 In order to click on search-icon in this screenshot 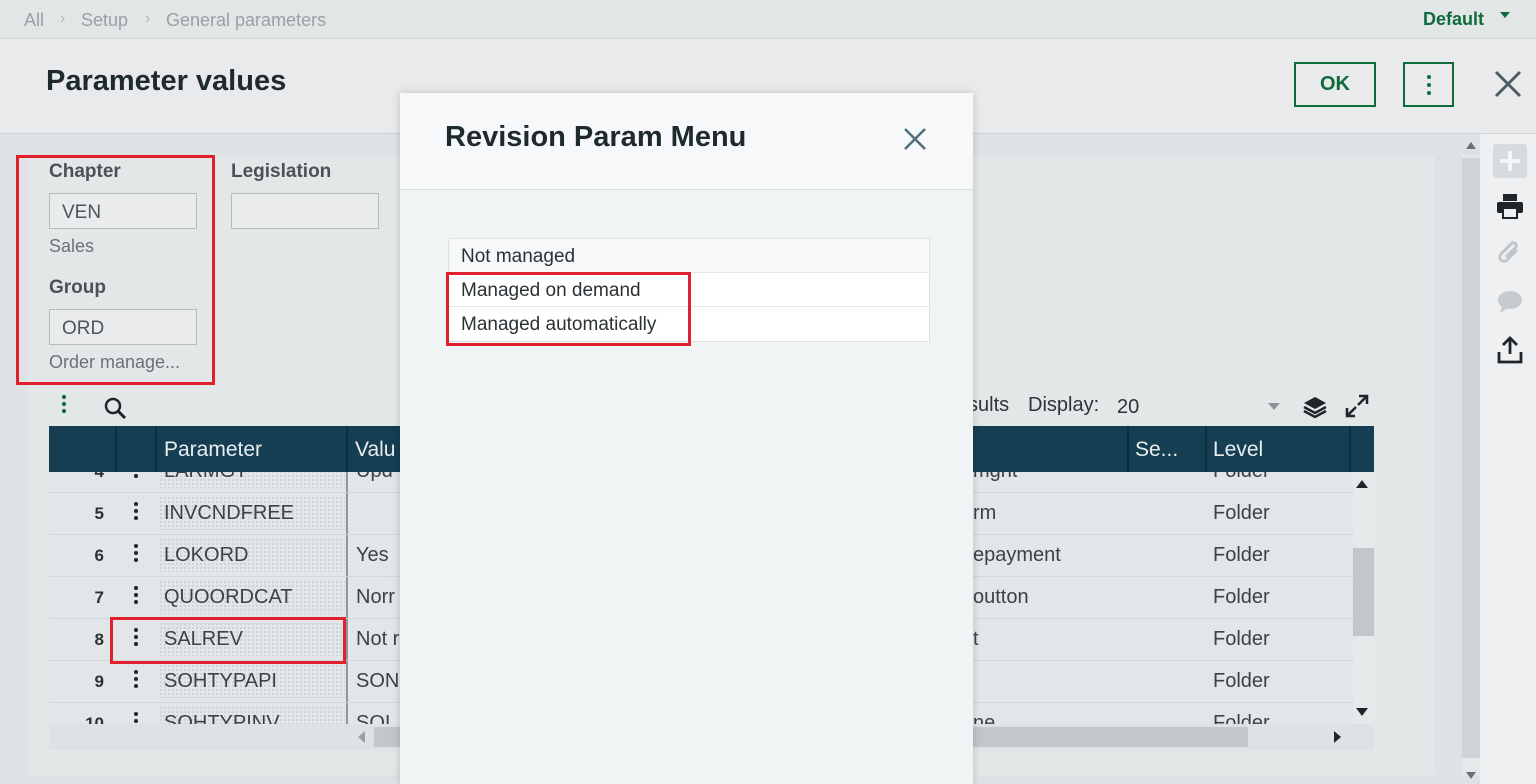, I will do `click(115, 408)`.